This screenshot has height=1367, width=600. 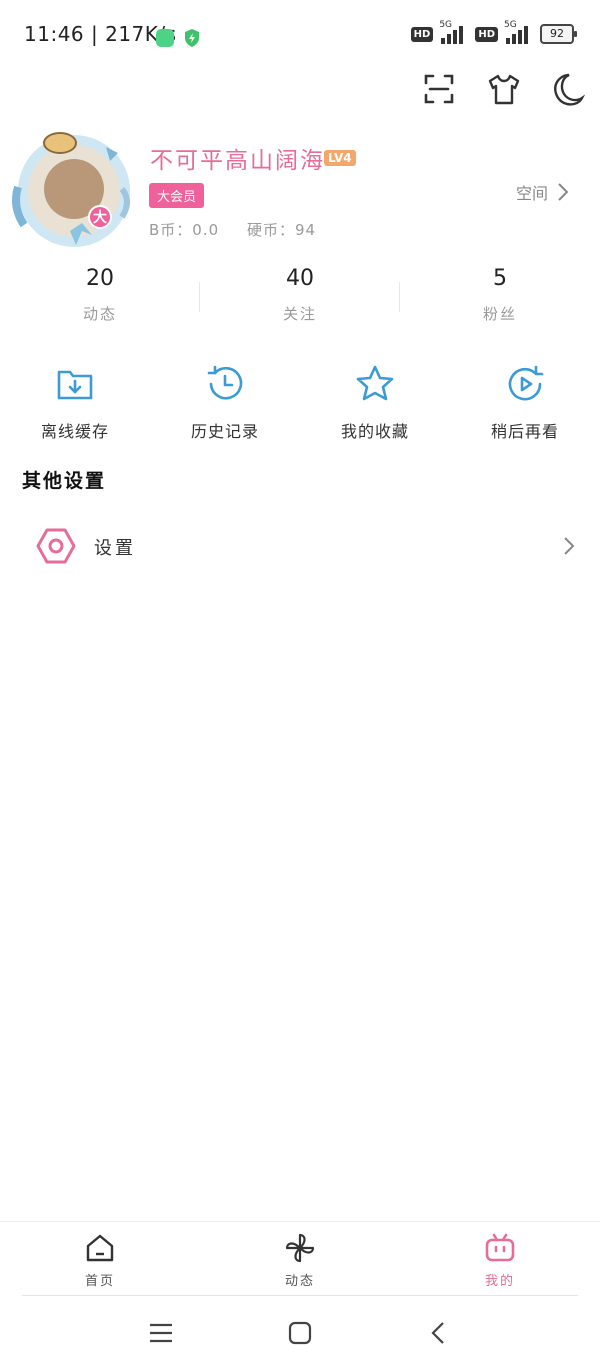 I want to click on nav-home: 首页, so click(x=100, y=1259).